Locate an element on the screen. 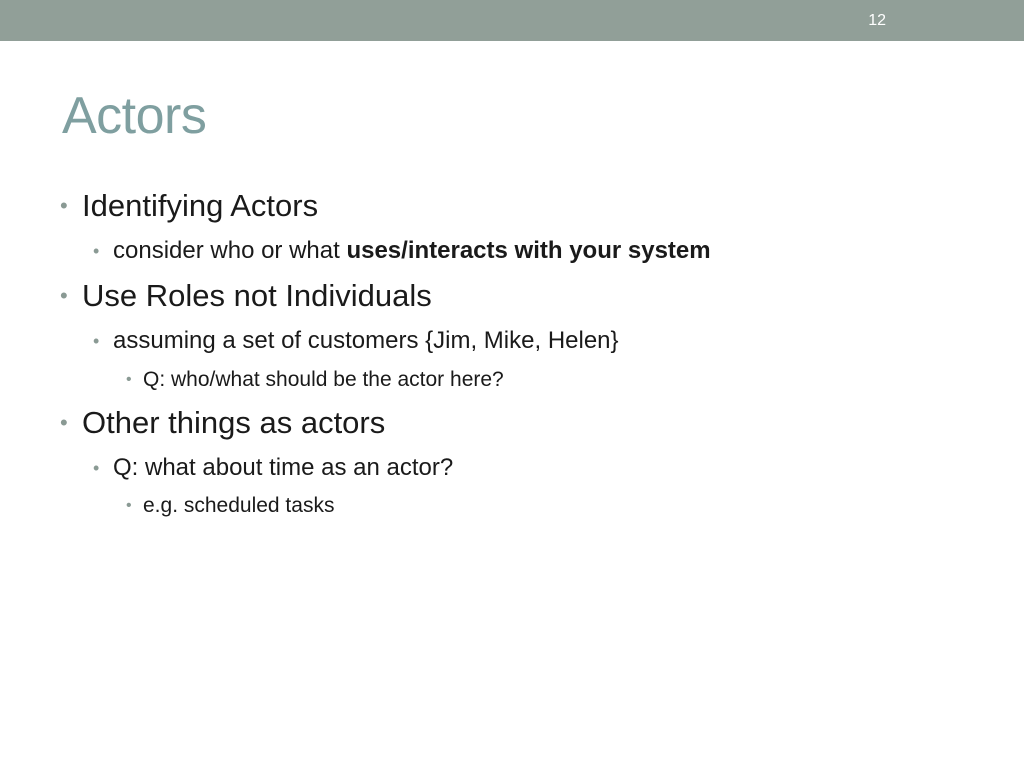 The image size is (1024, 768). bullet-text: e.g. scheduled tasks is located at coordinates (239, 505).